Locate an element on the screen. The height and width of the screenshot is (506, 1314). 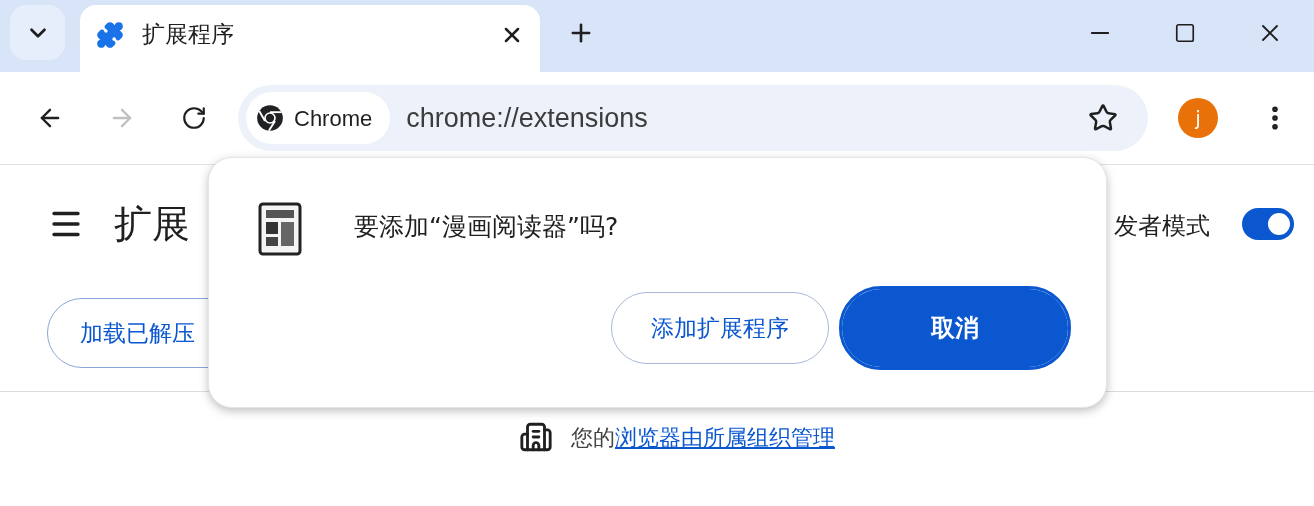
managed-notice: 您的浏览器由所属组织管理 is located at coordinates (703, 437).